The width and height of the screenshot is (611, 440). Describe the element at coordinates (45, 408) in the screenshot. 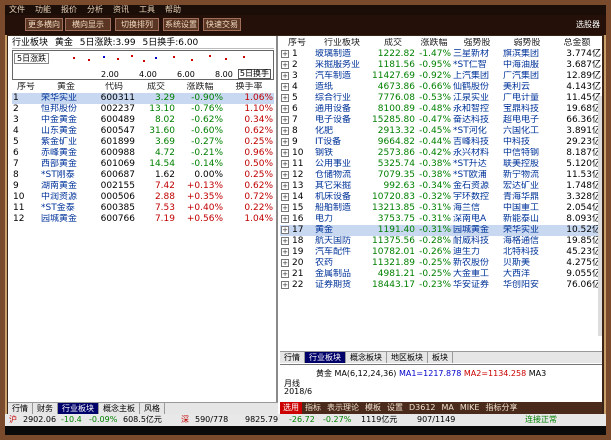

I see `tab-finance: 财务` at that location.